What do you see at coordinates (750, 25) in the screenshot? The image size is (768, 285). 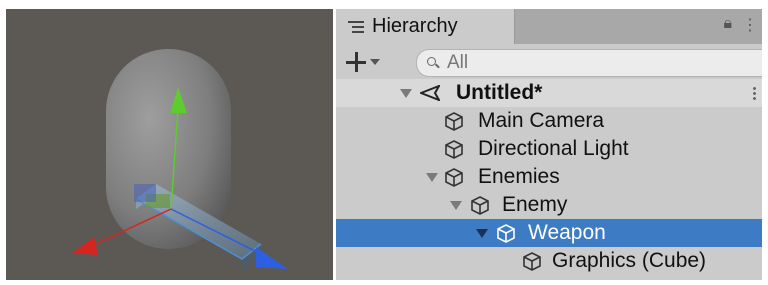 I see `more-options-icon: ⋮` at bounding box center [750, 25].